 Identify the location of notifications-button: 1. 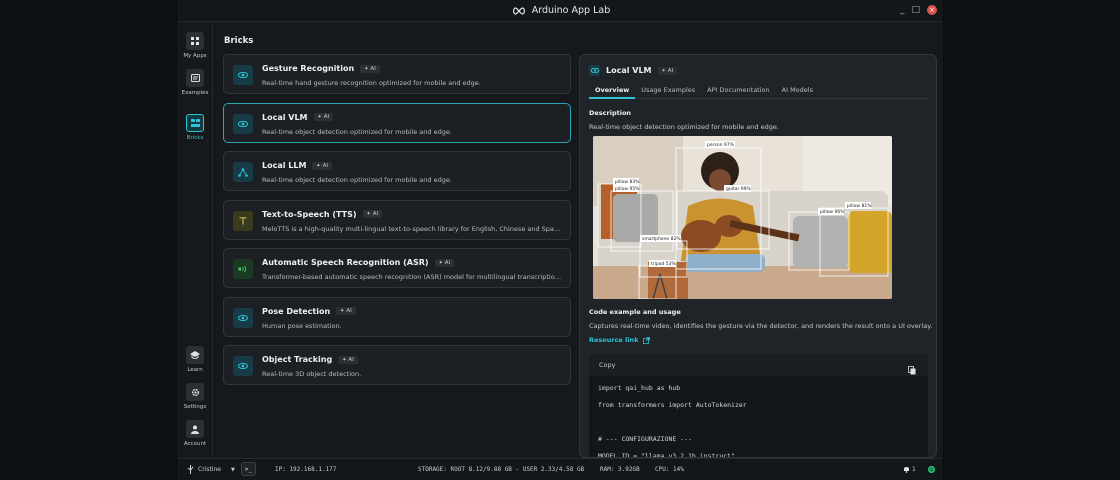
(909, 469).